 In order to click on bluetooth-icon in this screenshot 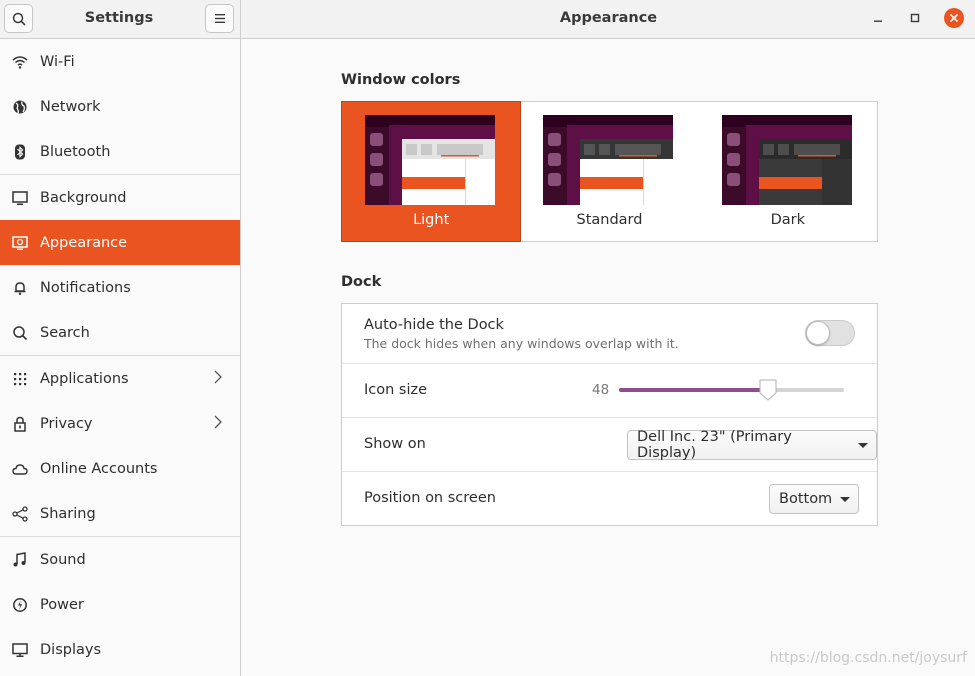, I will do `click(20, 152)`.